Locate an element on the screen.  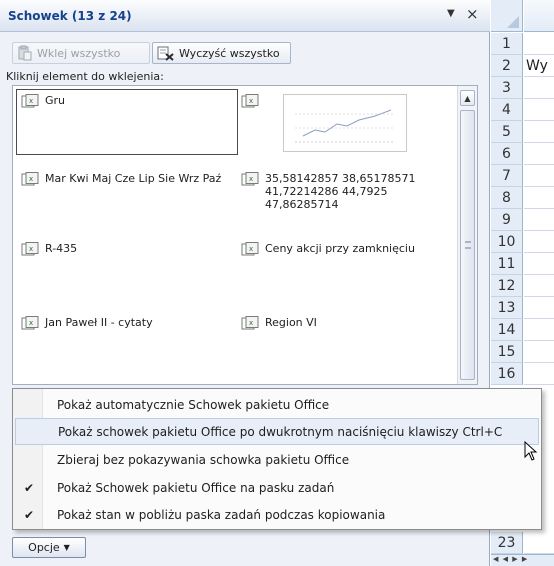
clipboard-item: x is located at coordinates (346, 124).